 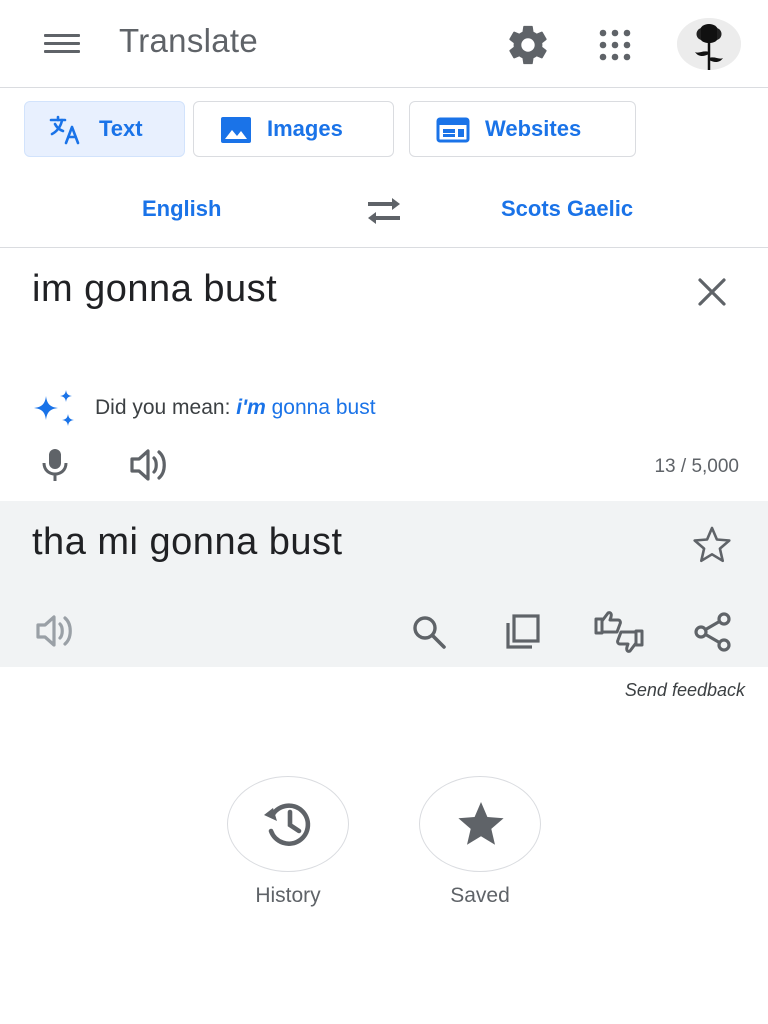 What do you see at coordinates (251, 407) in the screenshot?
I see `corrected-word: i'm` at bounding box center [251, 407].